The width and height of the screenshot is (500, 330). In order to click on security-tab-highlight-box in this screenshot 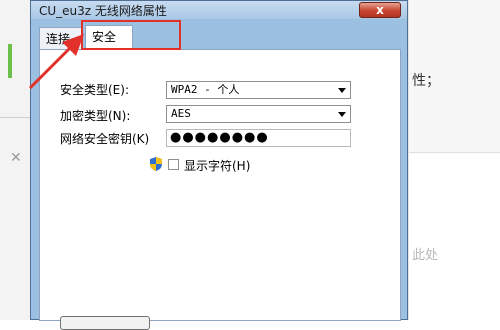, I will do `click(131, 35)`.